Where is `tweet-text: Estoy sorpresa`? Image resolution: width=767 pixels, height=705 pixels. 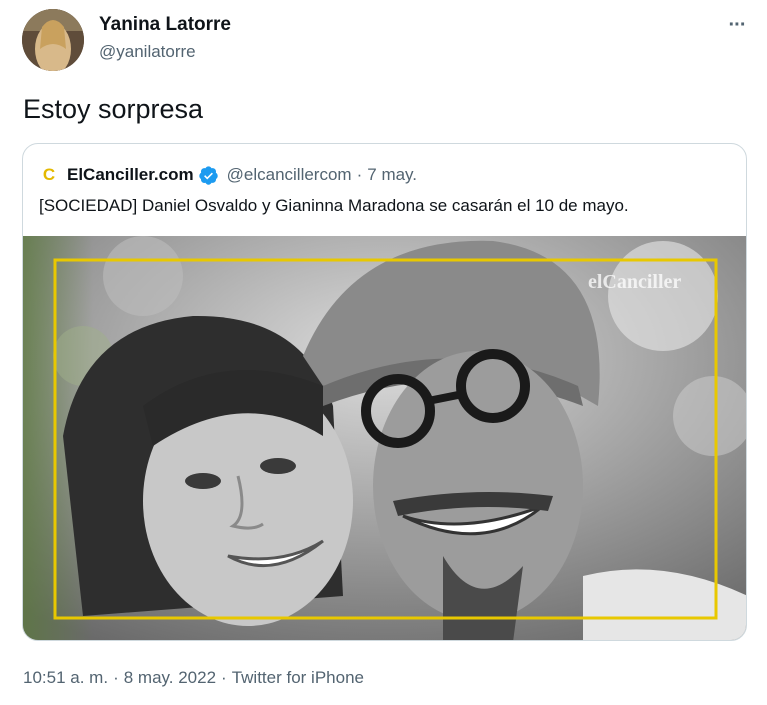 tweet-text: Estoy sorpresa is located at coordinates (113, 109).